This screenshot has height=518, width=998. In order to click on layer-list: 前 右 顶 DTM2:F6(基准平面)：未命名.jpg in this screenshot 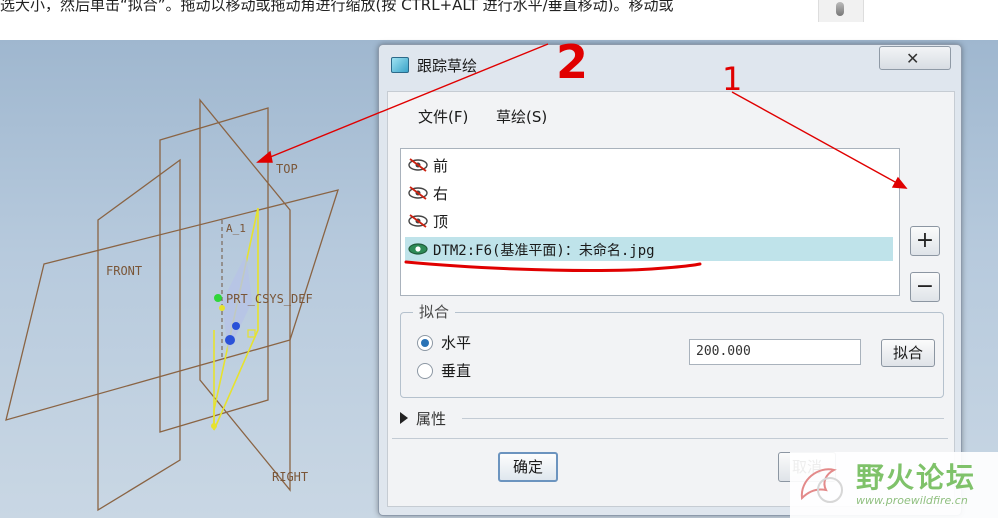, I will do `click(650, 222)`.